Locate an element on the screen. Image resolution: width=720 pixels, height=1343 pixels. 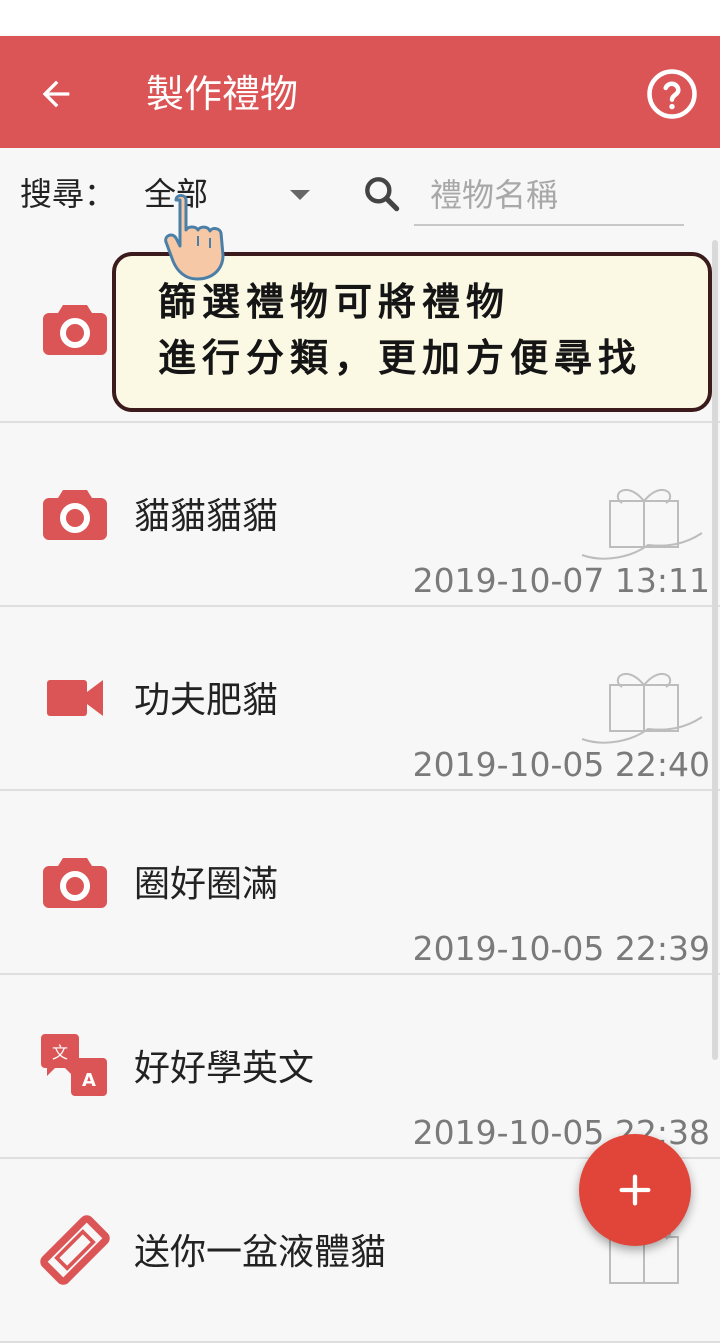
svg-text: 文 is located at coordinates (60, 1052).